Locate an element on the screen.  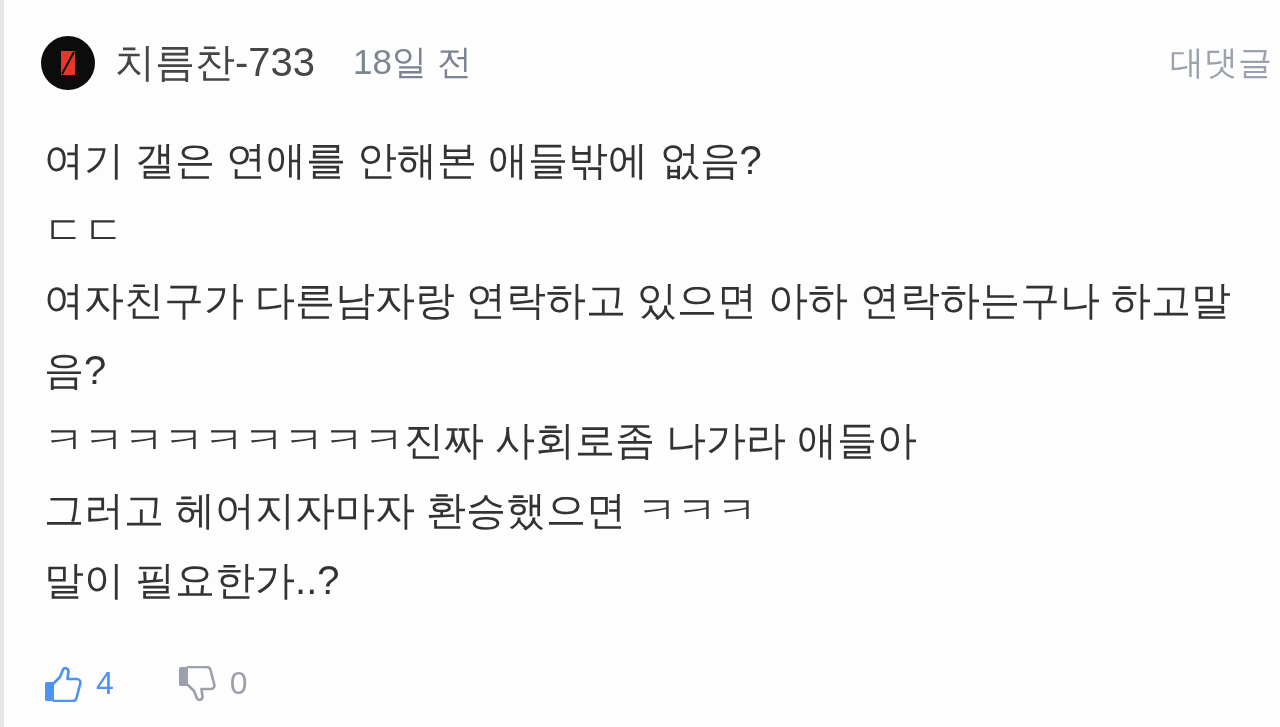
username: 치름찬-733 is located at coordinates (215, 62).